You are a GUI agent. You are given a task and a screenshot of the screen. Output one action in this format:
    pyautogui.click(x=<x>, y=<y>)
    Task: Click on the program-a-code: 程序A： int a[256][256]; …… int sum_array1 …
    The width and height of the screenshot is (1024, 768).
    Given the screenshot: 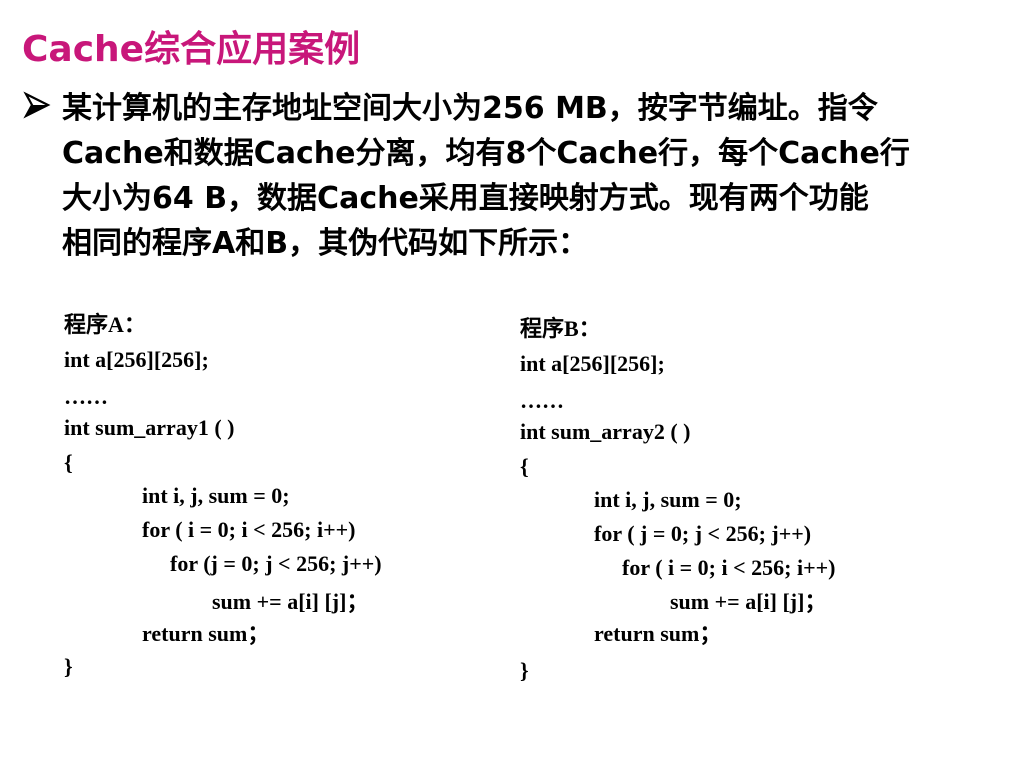 What is the action you would take?
    pyautogui.click(x=223, y=495)
    